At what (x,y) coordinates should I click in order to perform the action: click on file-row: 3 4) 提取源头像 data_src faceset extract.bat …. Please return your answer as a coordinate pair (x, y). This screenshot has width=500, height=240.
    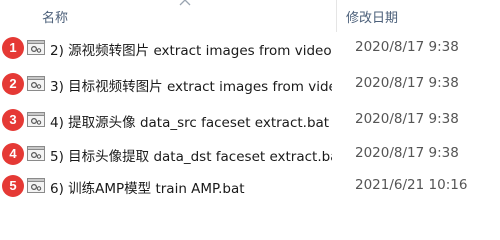
    Looking at the image, I should click on (250, 120).